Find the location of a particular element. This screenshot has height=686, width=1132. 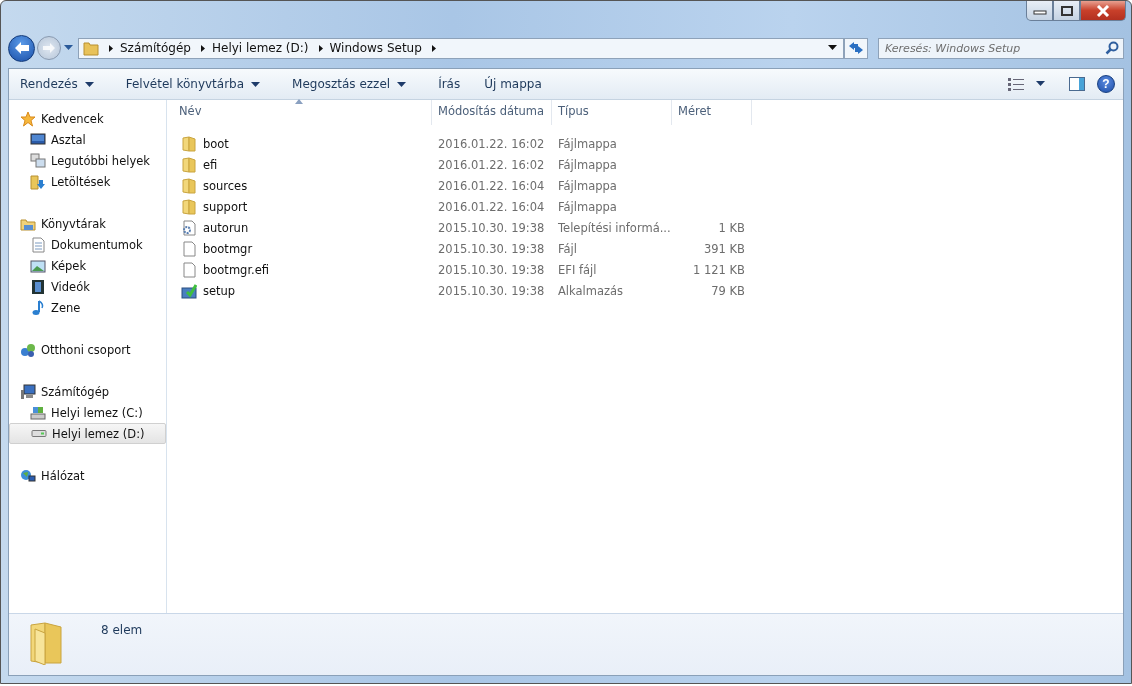

left-arrow-icon is located at coordinates (21, 48).